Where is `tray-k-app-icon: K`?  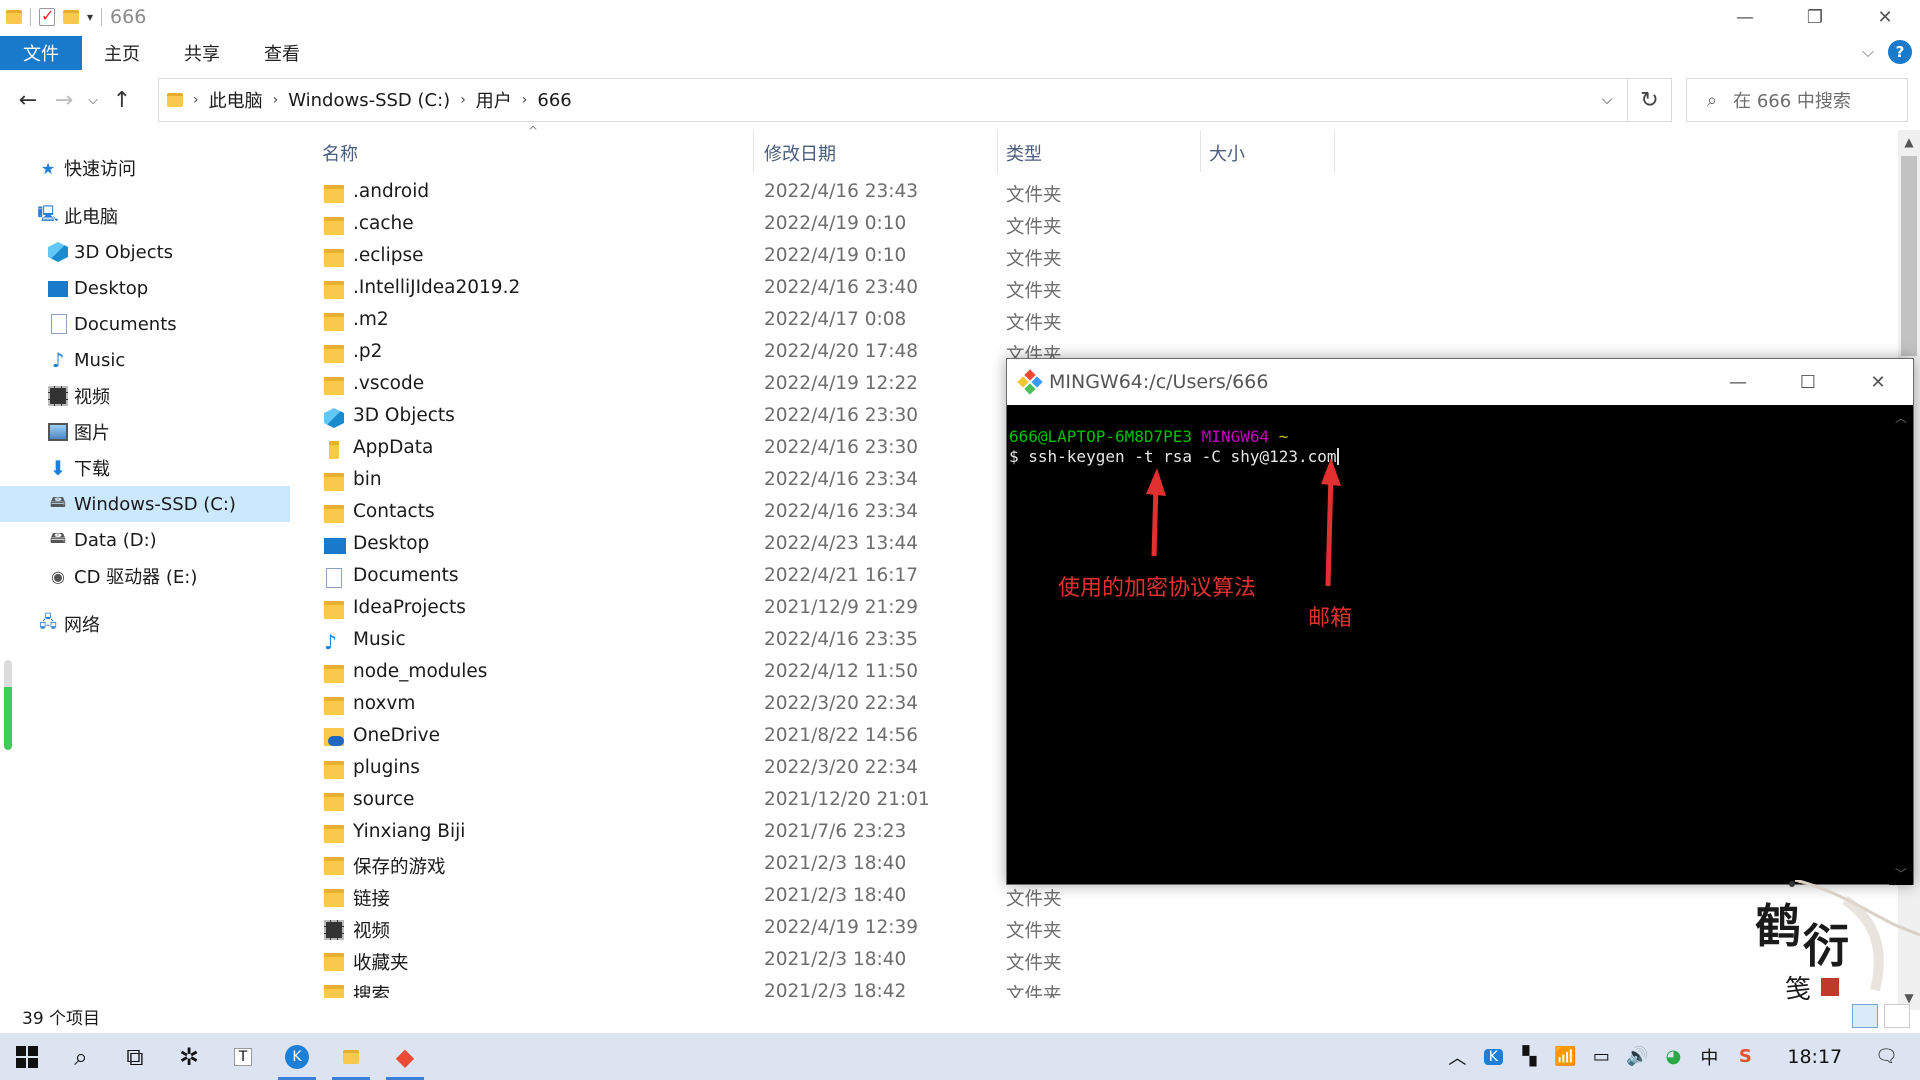
tray-k-app-icon: K is located at coordinates (1493, 1056).